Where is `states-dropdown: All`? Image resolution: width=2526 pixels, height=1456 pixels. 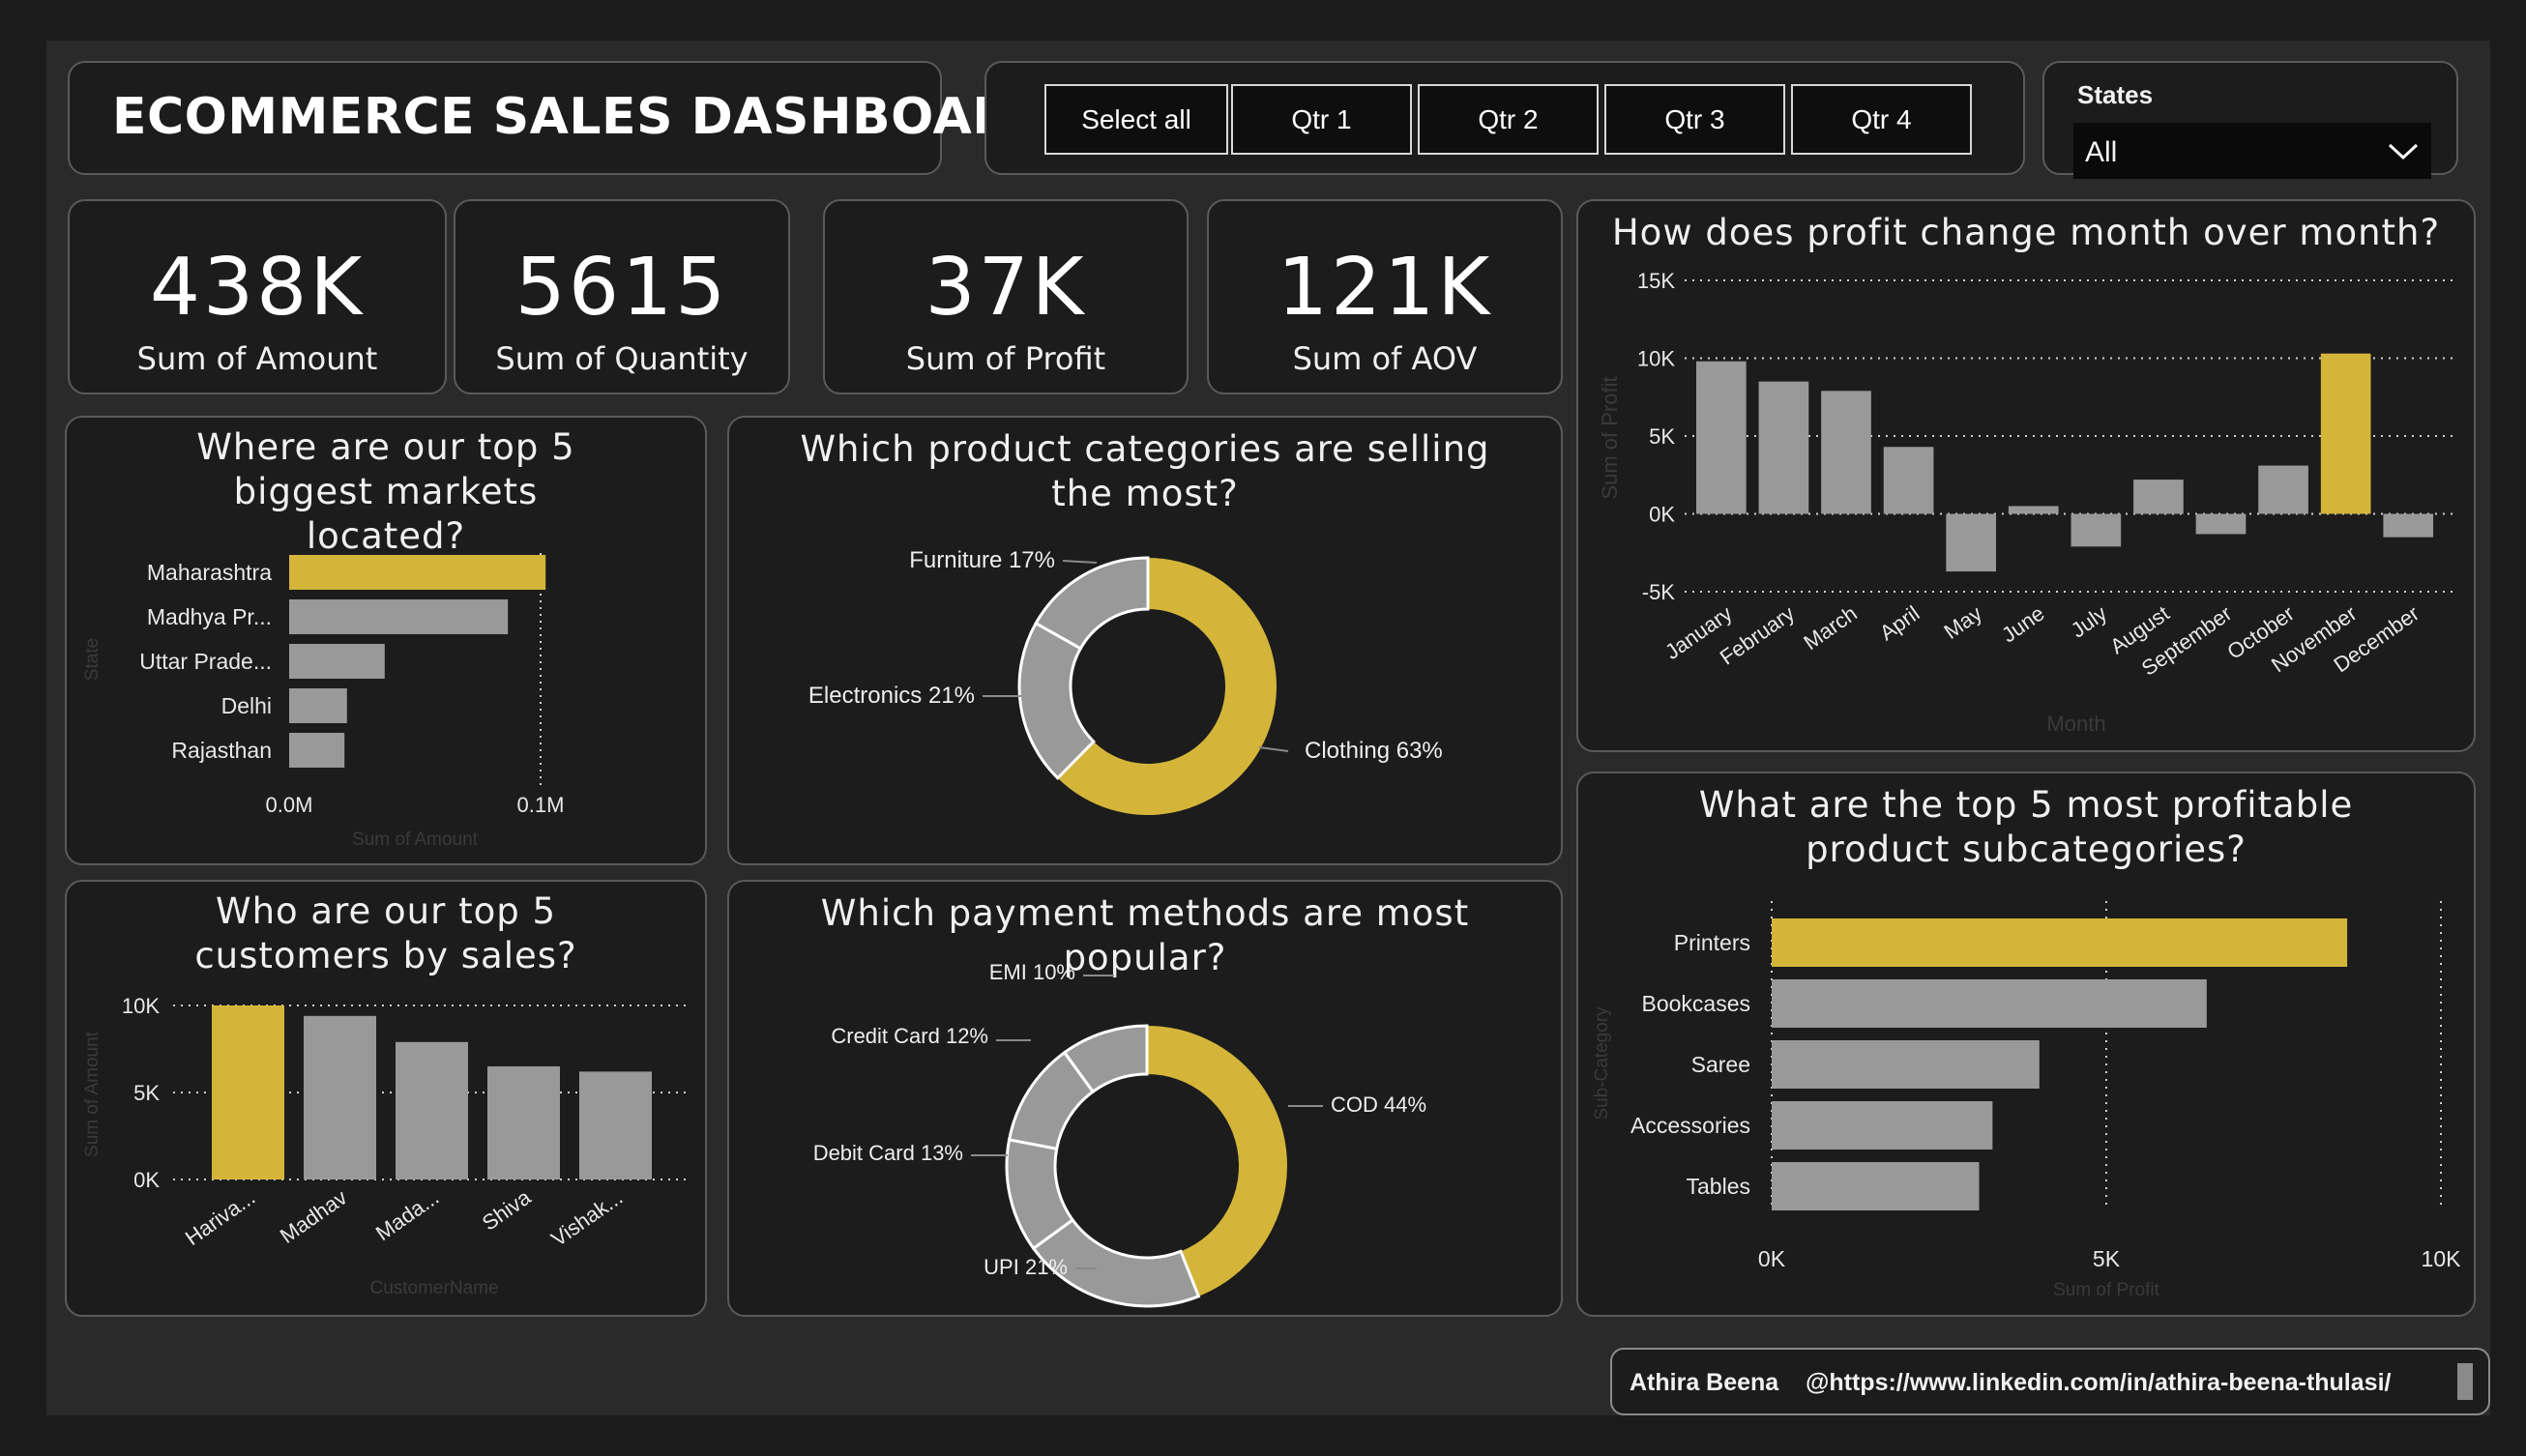
states-dropdown: All is located at coordinates (2252, 151).